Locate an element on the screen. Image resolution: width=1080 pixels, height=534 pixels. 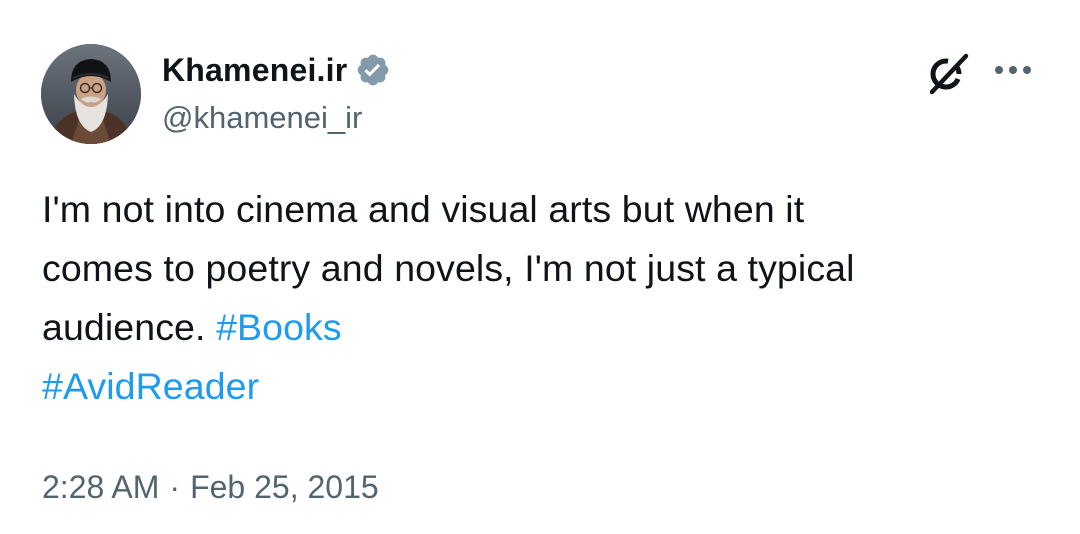
author-name-row: Khamenei.ir is located at coordinates (276, 70).